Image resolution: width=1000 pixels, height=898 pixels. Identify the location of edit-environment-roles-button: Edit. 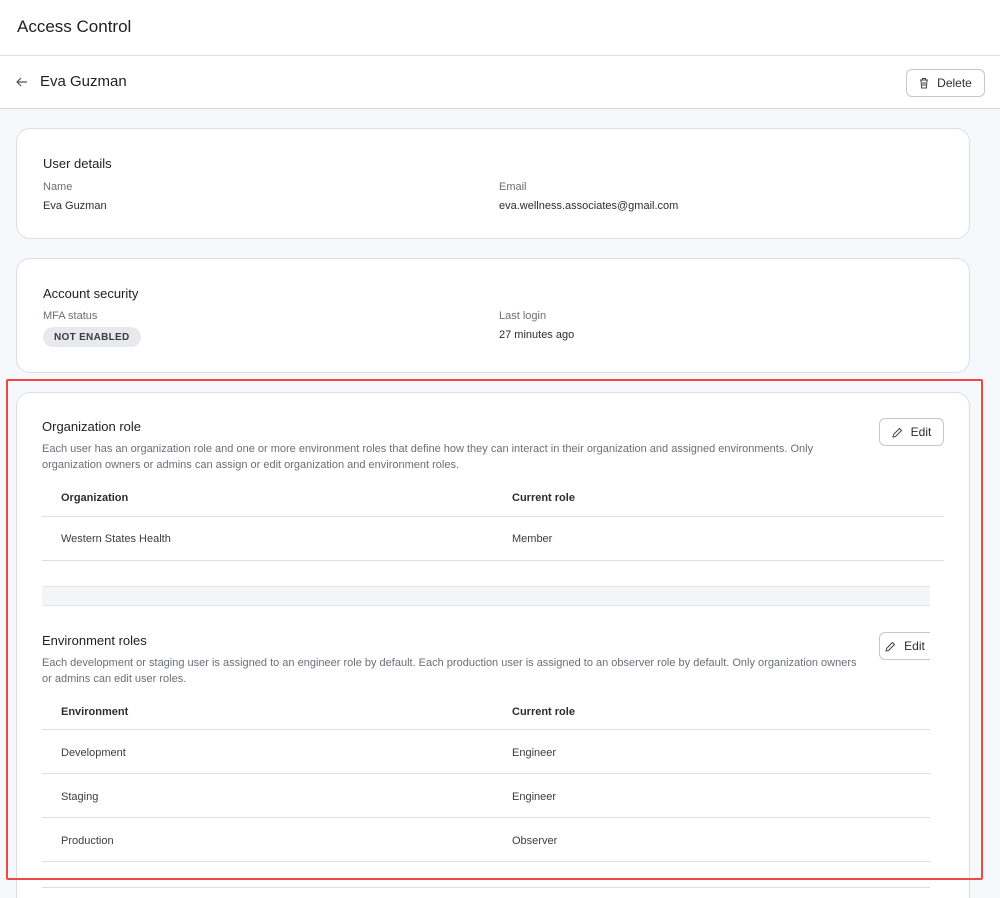
(904, 646).